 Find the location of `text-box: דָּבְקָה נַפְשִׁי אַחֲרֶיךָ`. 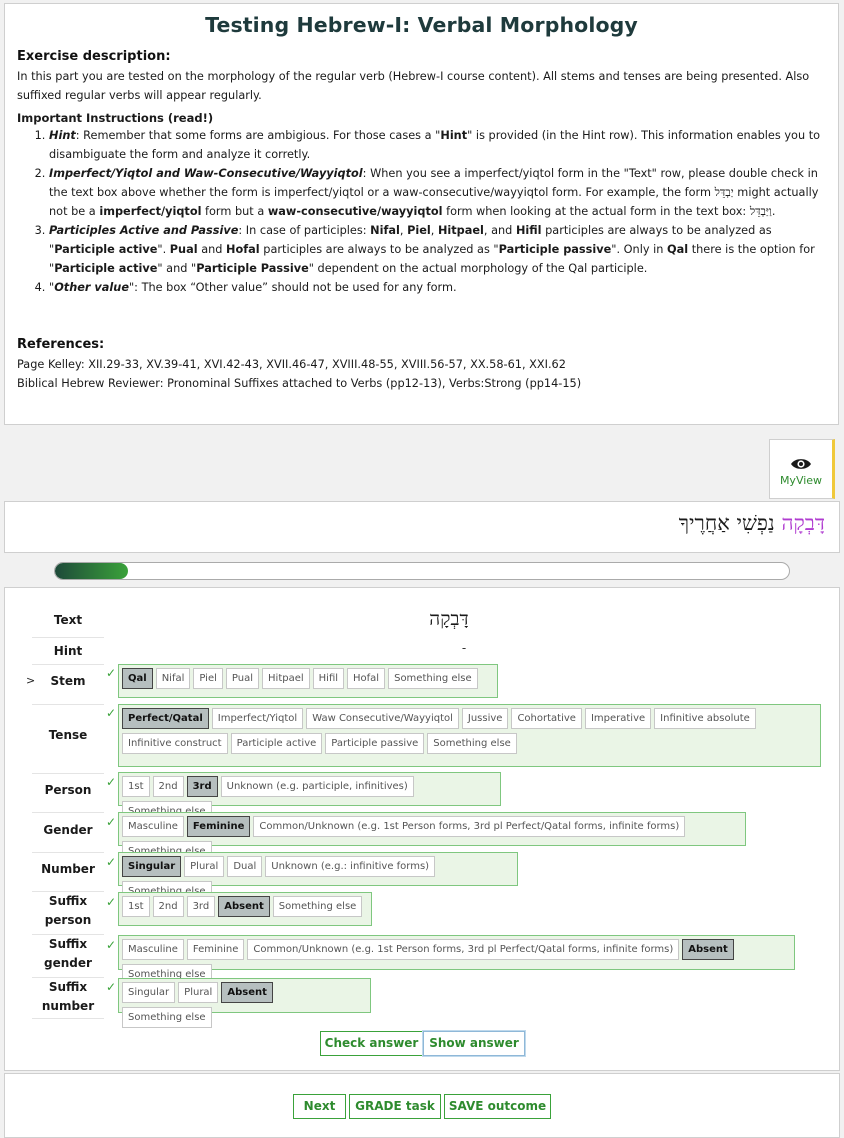

text-box: דָּבְקָה נַפְשִׁי אַחֲרֶיךָ is located at coordinates (422, 527).